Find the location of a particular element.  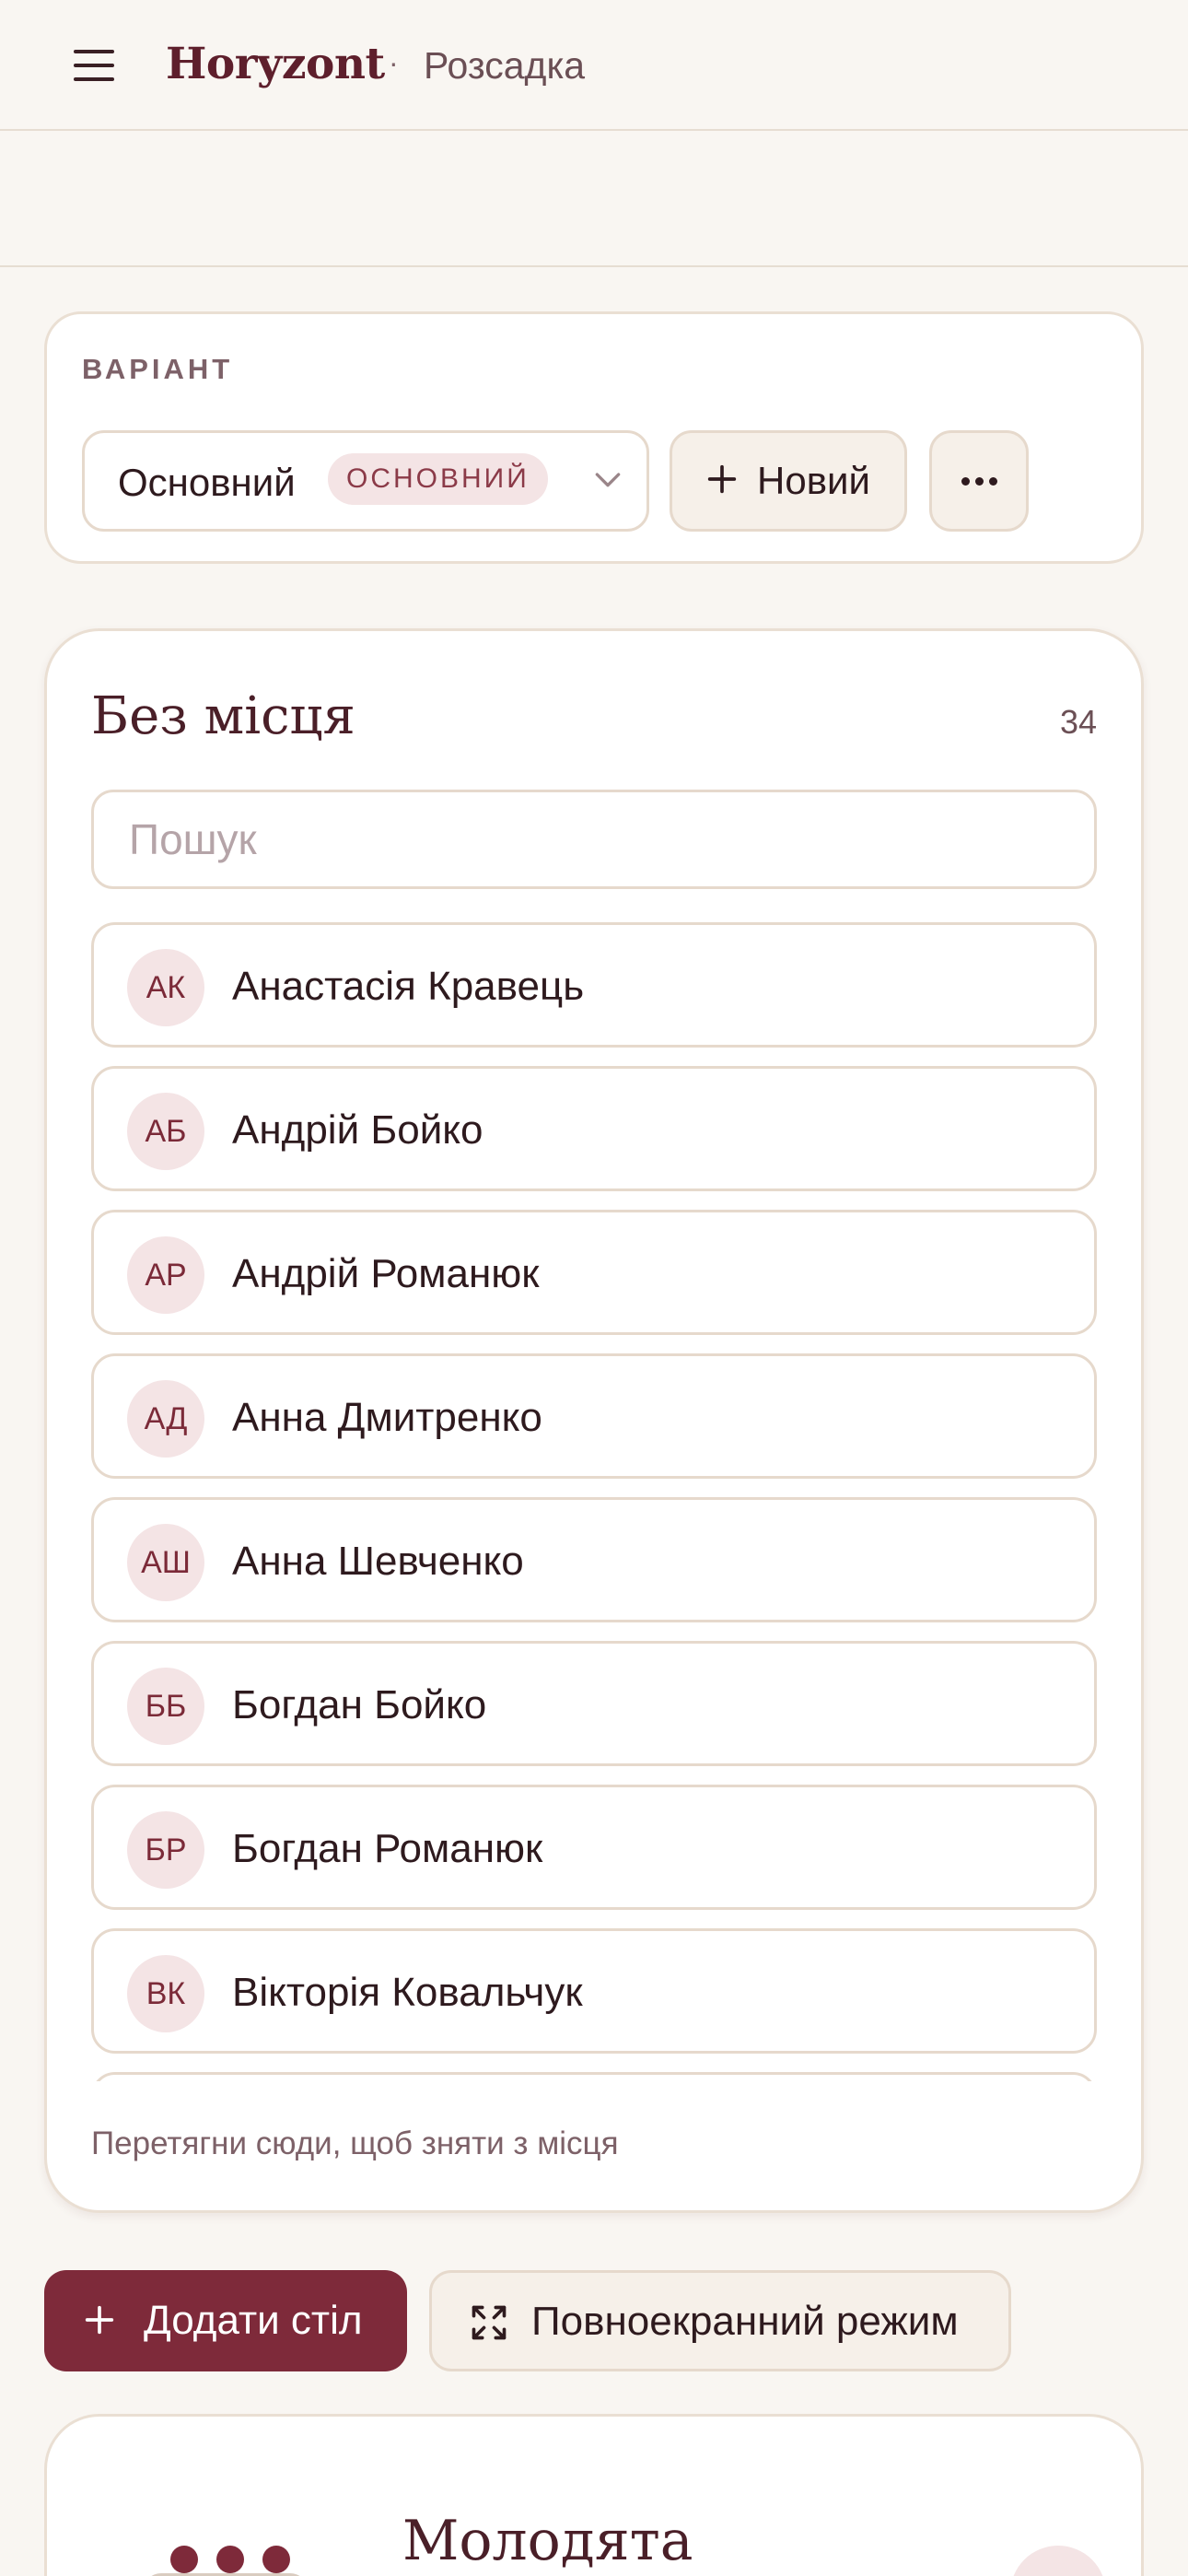

guest-item: АК Анастасія Кравець is located at coordinates (594, 985).